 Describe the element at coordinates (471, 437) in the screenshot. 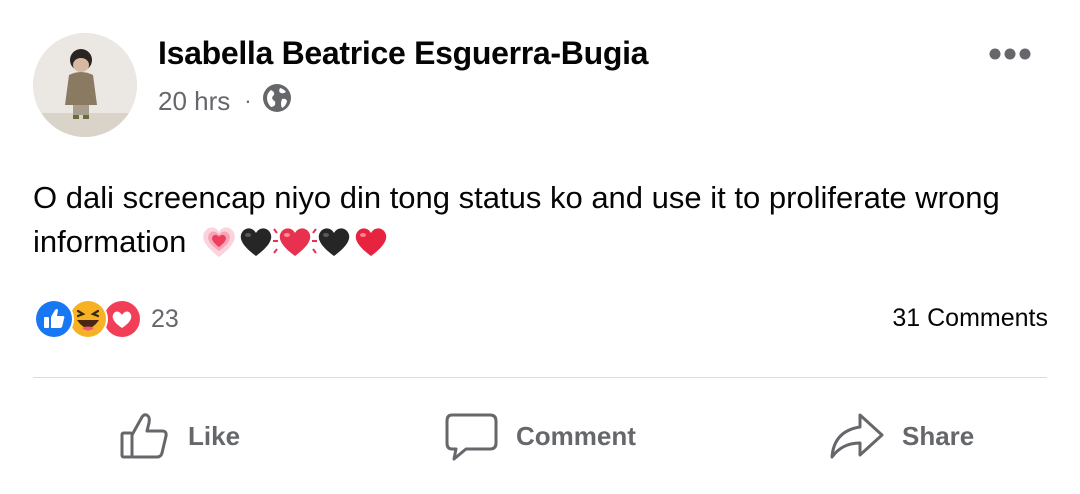

I see `speech-bubble-icon` at that location.